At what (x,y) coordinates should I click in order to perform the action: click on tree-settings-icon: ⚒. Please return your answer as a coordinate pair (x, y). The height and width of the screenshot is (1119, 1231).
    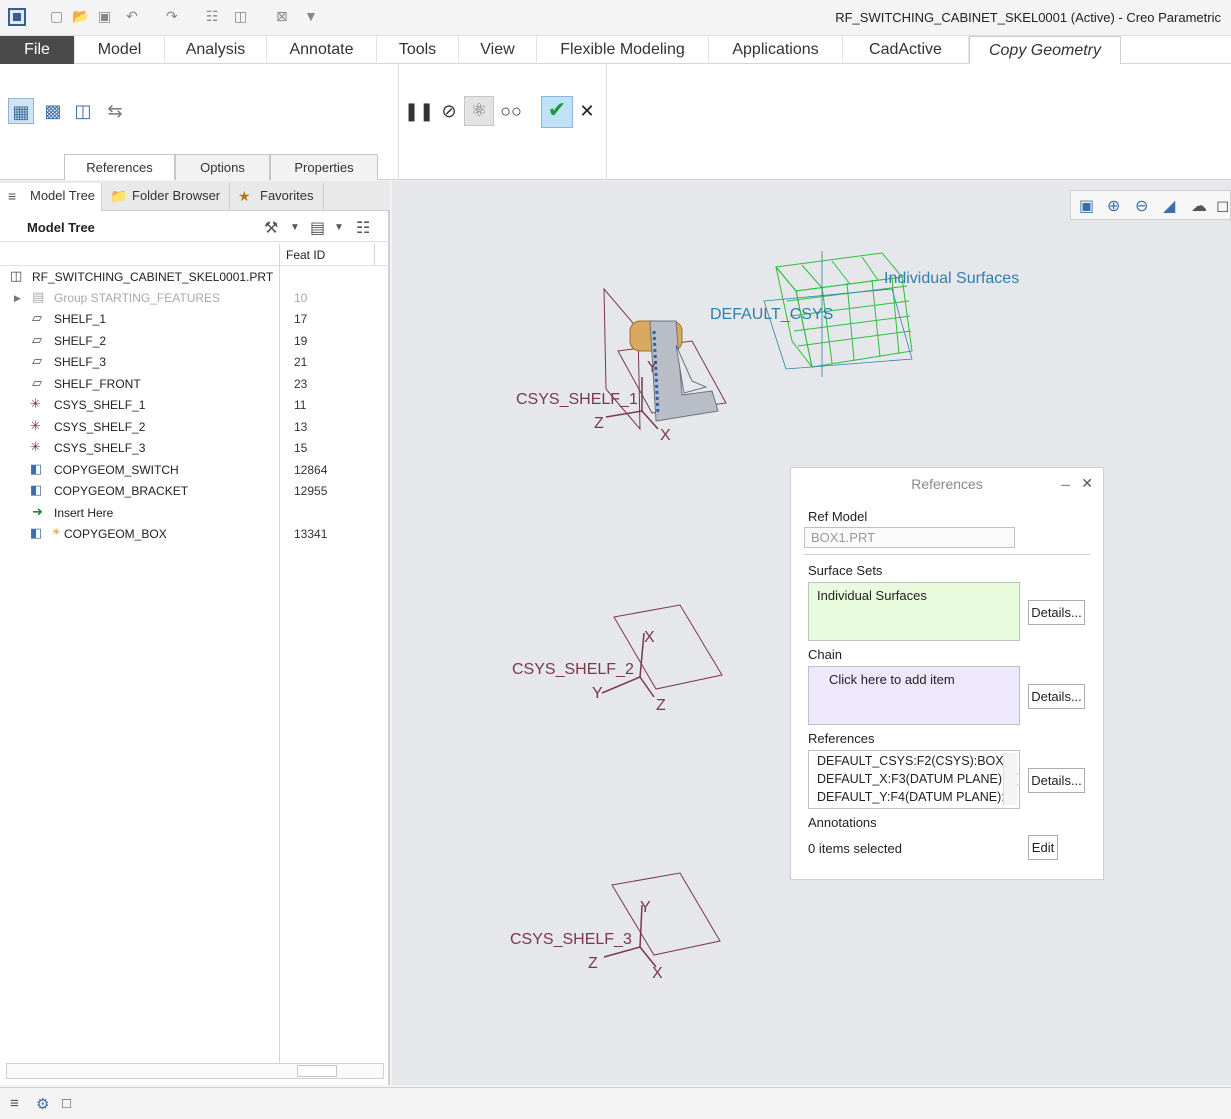
    Looking at the image, I should click on (271, 228).